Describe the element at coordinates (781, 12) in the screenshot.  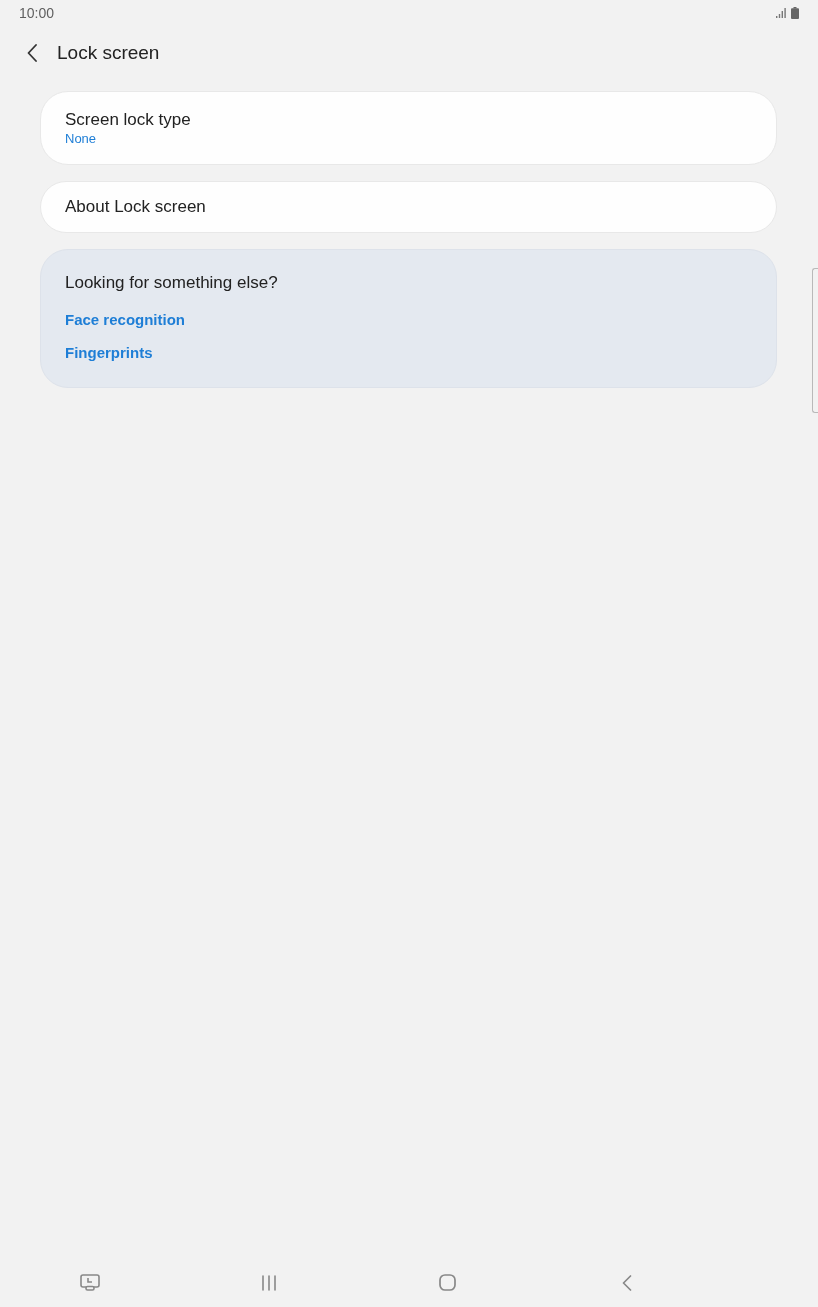
I see `signal-icon` at that location.